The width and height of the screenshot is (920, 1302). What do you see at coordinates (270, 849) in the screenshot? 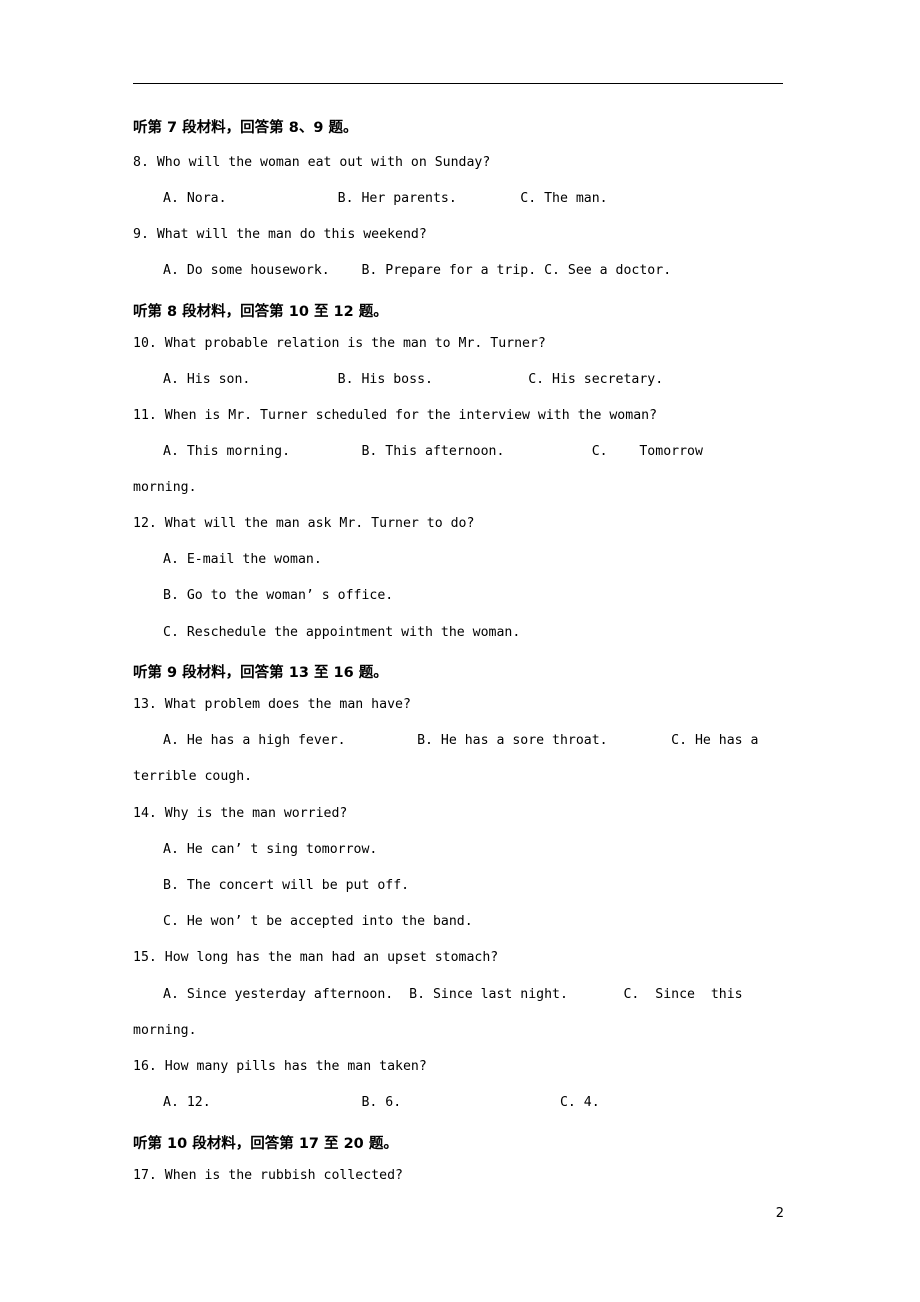
I see `answer-options: A. He can’ t sing tomorrow.` at bounding box center [270, 849].